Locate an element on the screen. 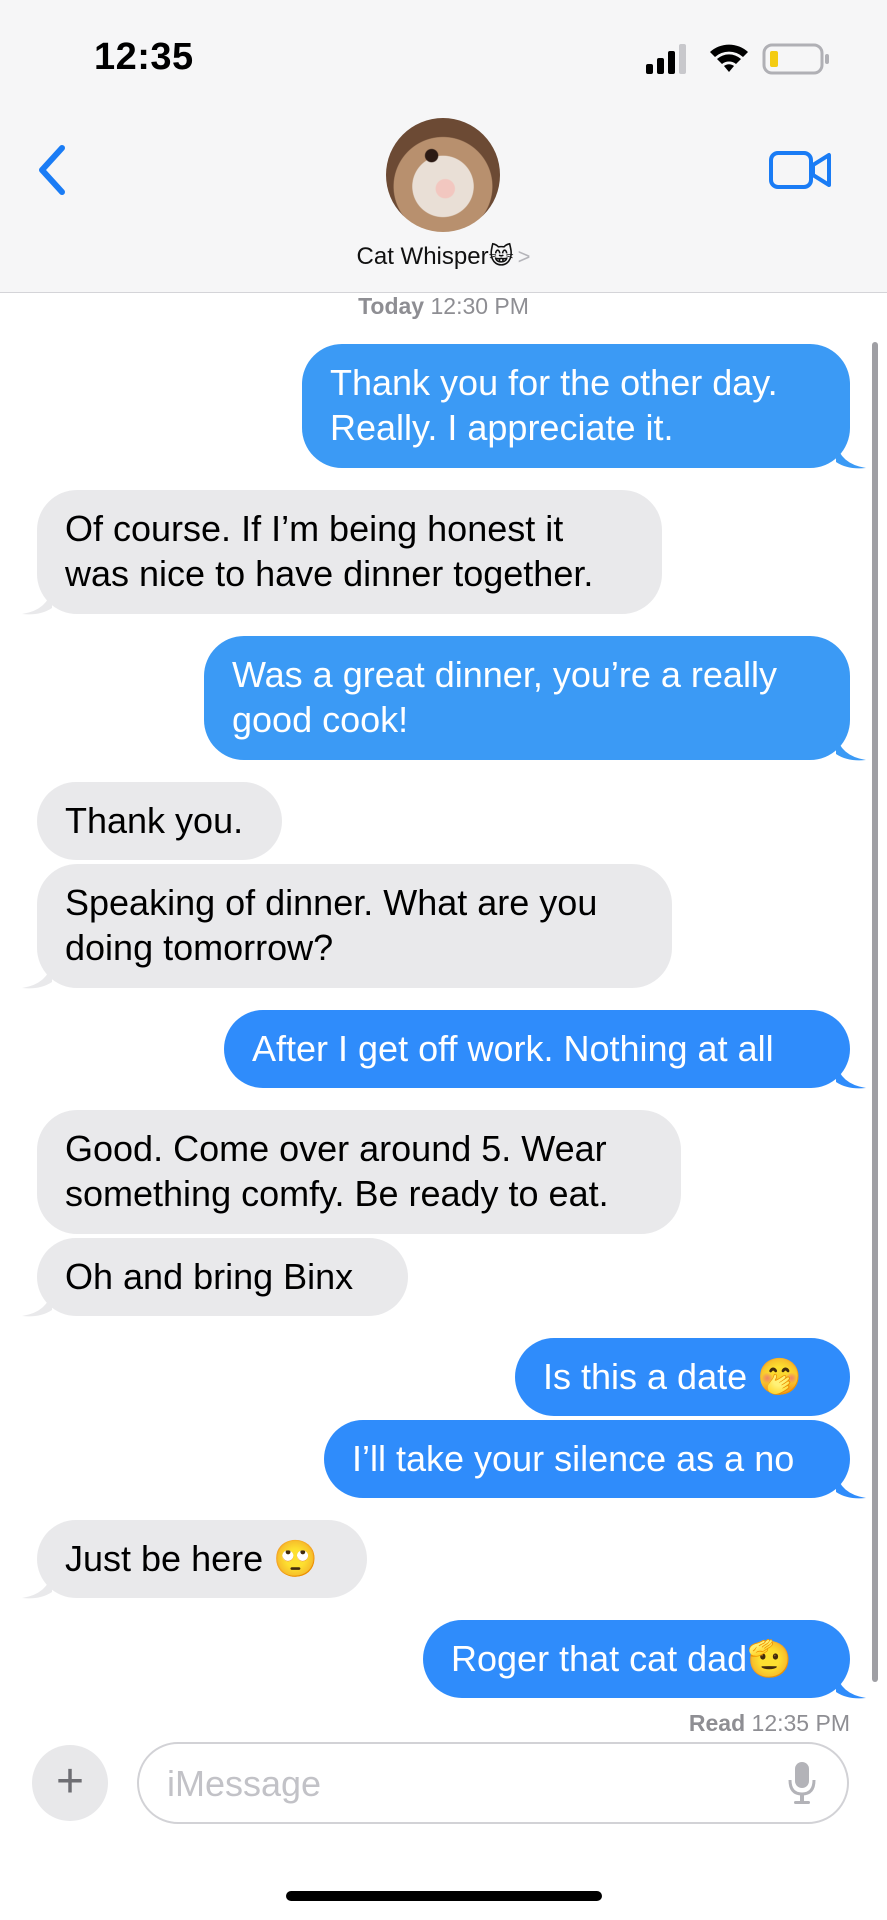 The height and width of the screenshot is (1920, 887). contact-name: Cat Whisper is located at coordinates (422, 256).